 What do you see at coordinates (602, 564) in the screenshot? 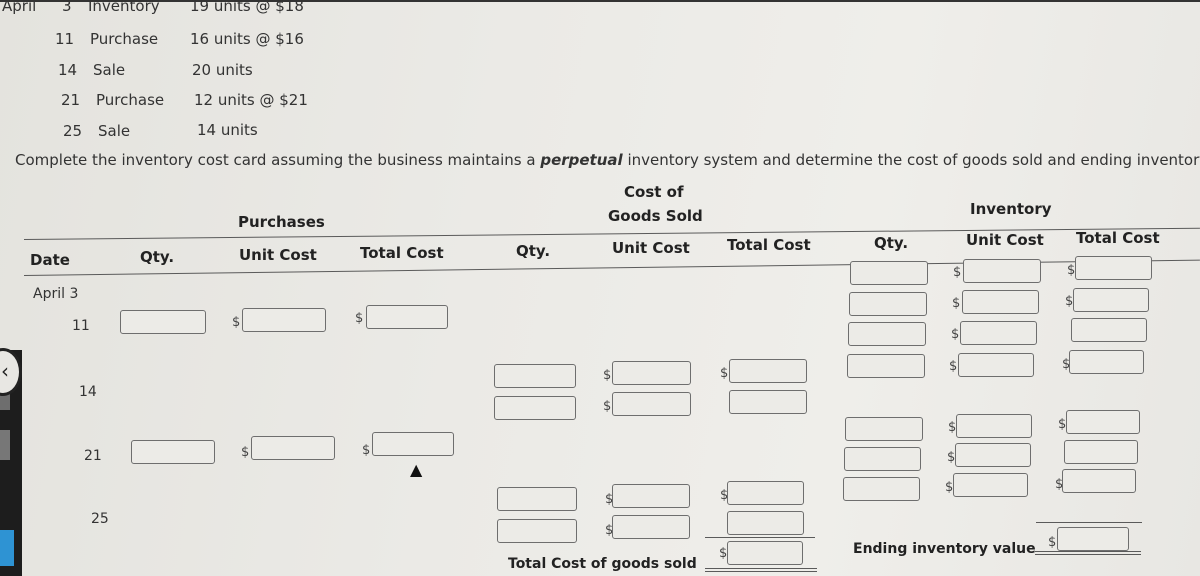
I see `total-cogs-label: Total Cost of goods sold` at bounding box center [602, 564].